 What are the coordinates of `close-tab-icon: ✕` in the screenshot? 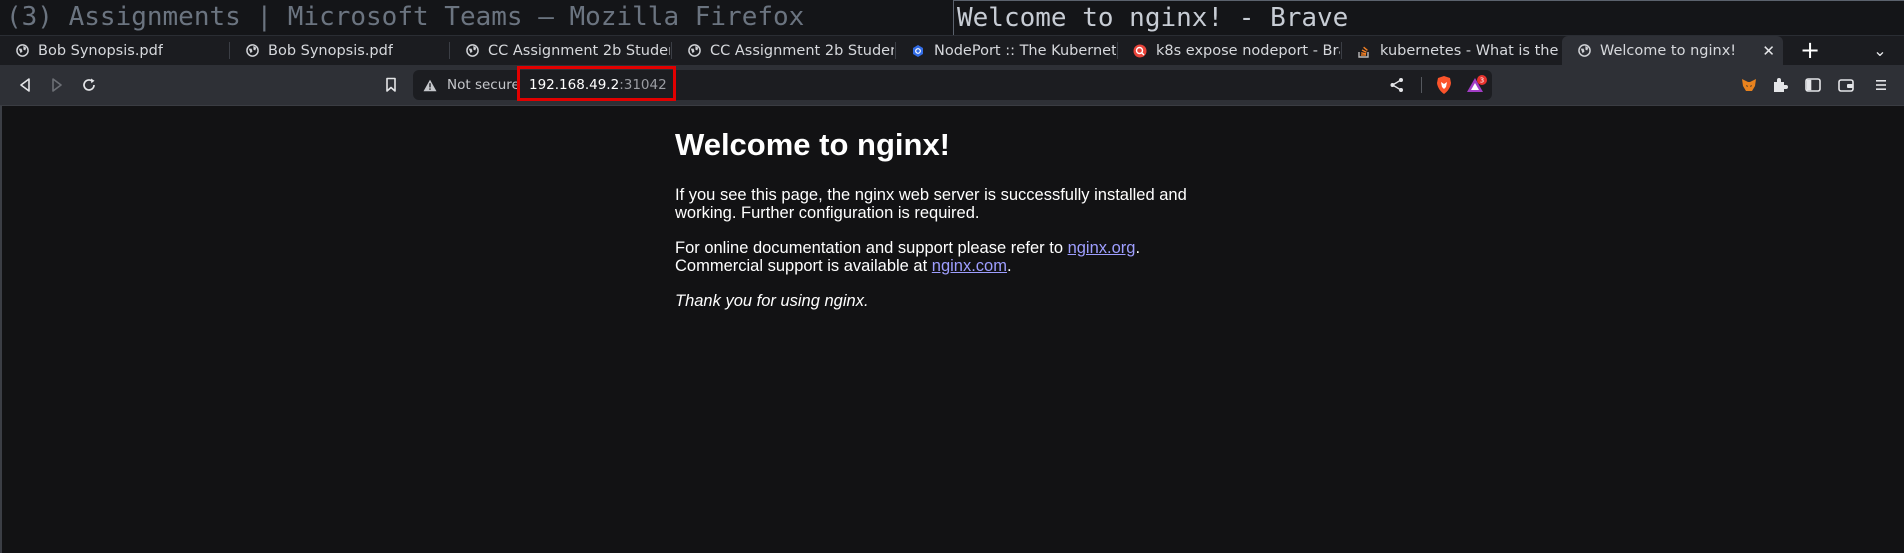 It's located at (1768, 51).